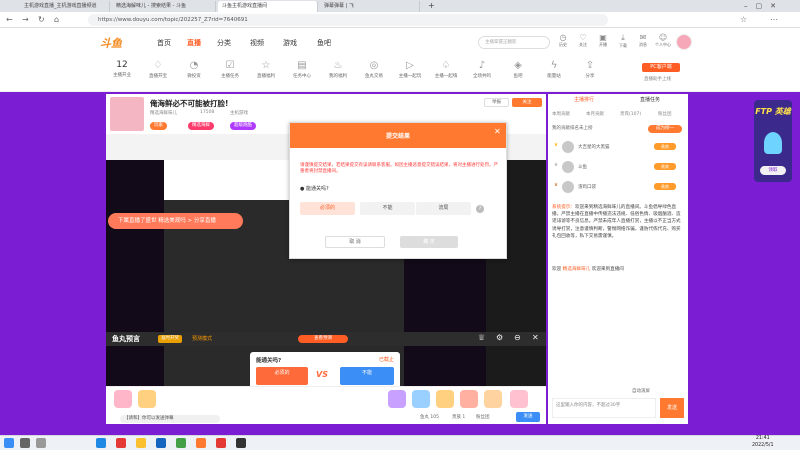 This screenshot has height=450, width=800. Describe the element at coordinates (164, 43) in the screenshot. I see `nav-home: 首页` at that location.